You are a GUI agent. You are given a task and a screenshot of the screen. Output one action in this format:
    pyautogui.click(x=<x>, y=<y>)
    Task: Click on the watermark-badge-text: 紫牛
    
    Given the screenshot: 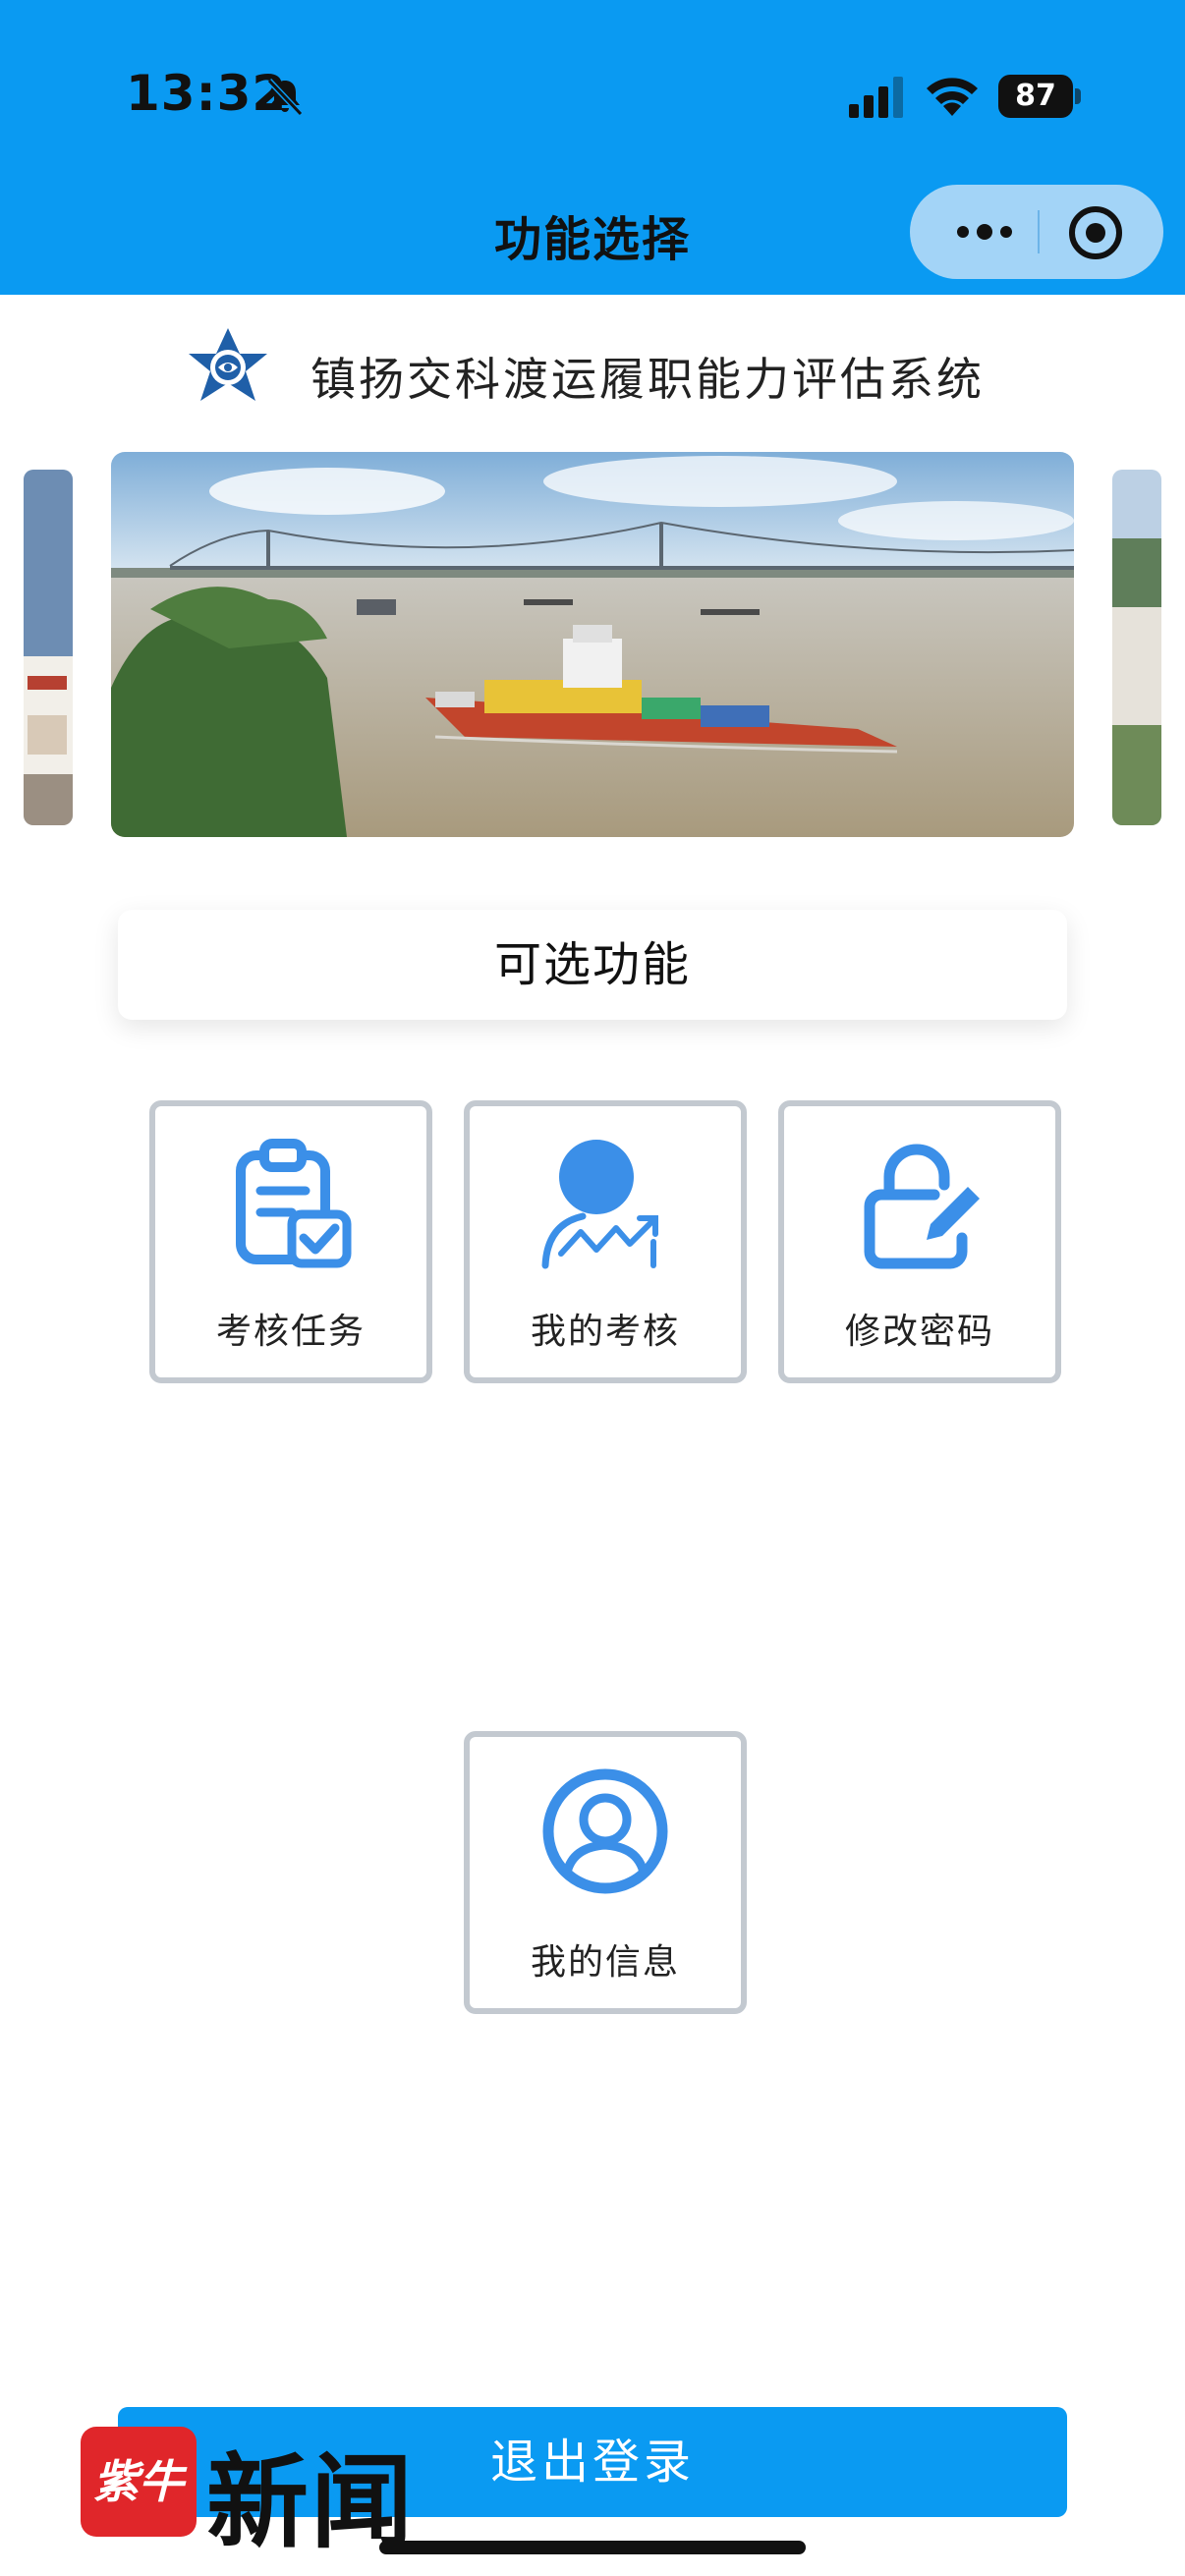 What is the action you would take?
    pyautogui.click(x=138, y=2481)
    